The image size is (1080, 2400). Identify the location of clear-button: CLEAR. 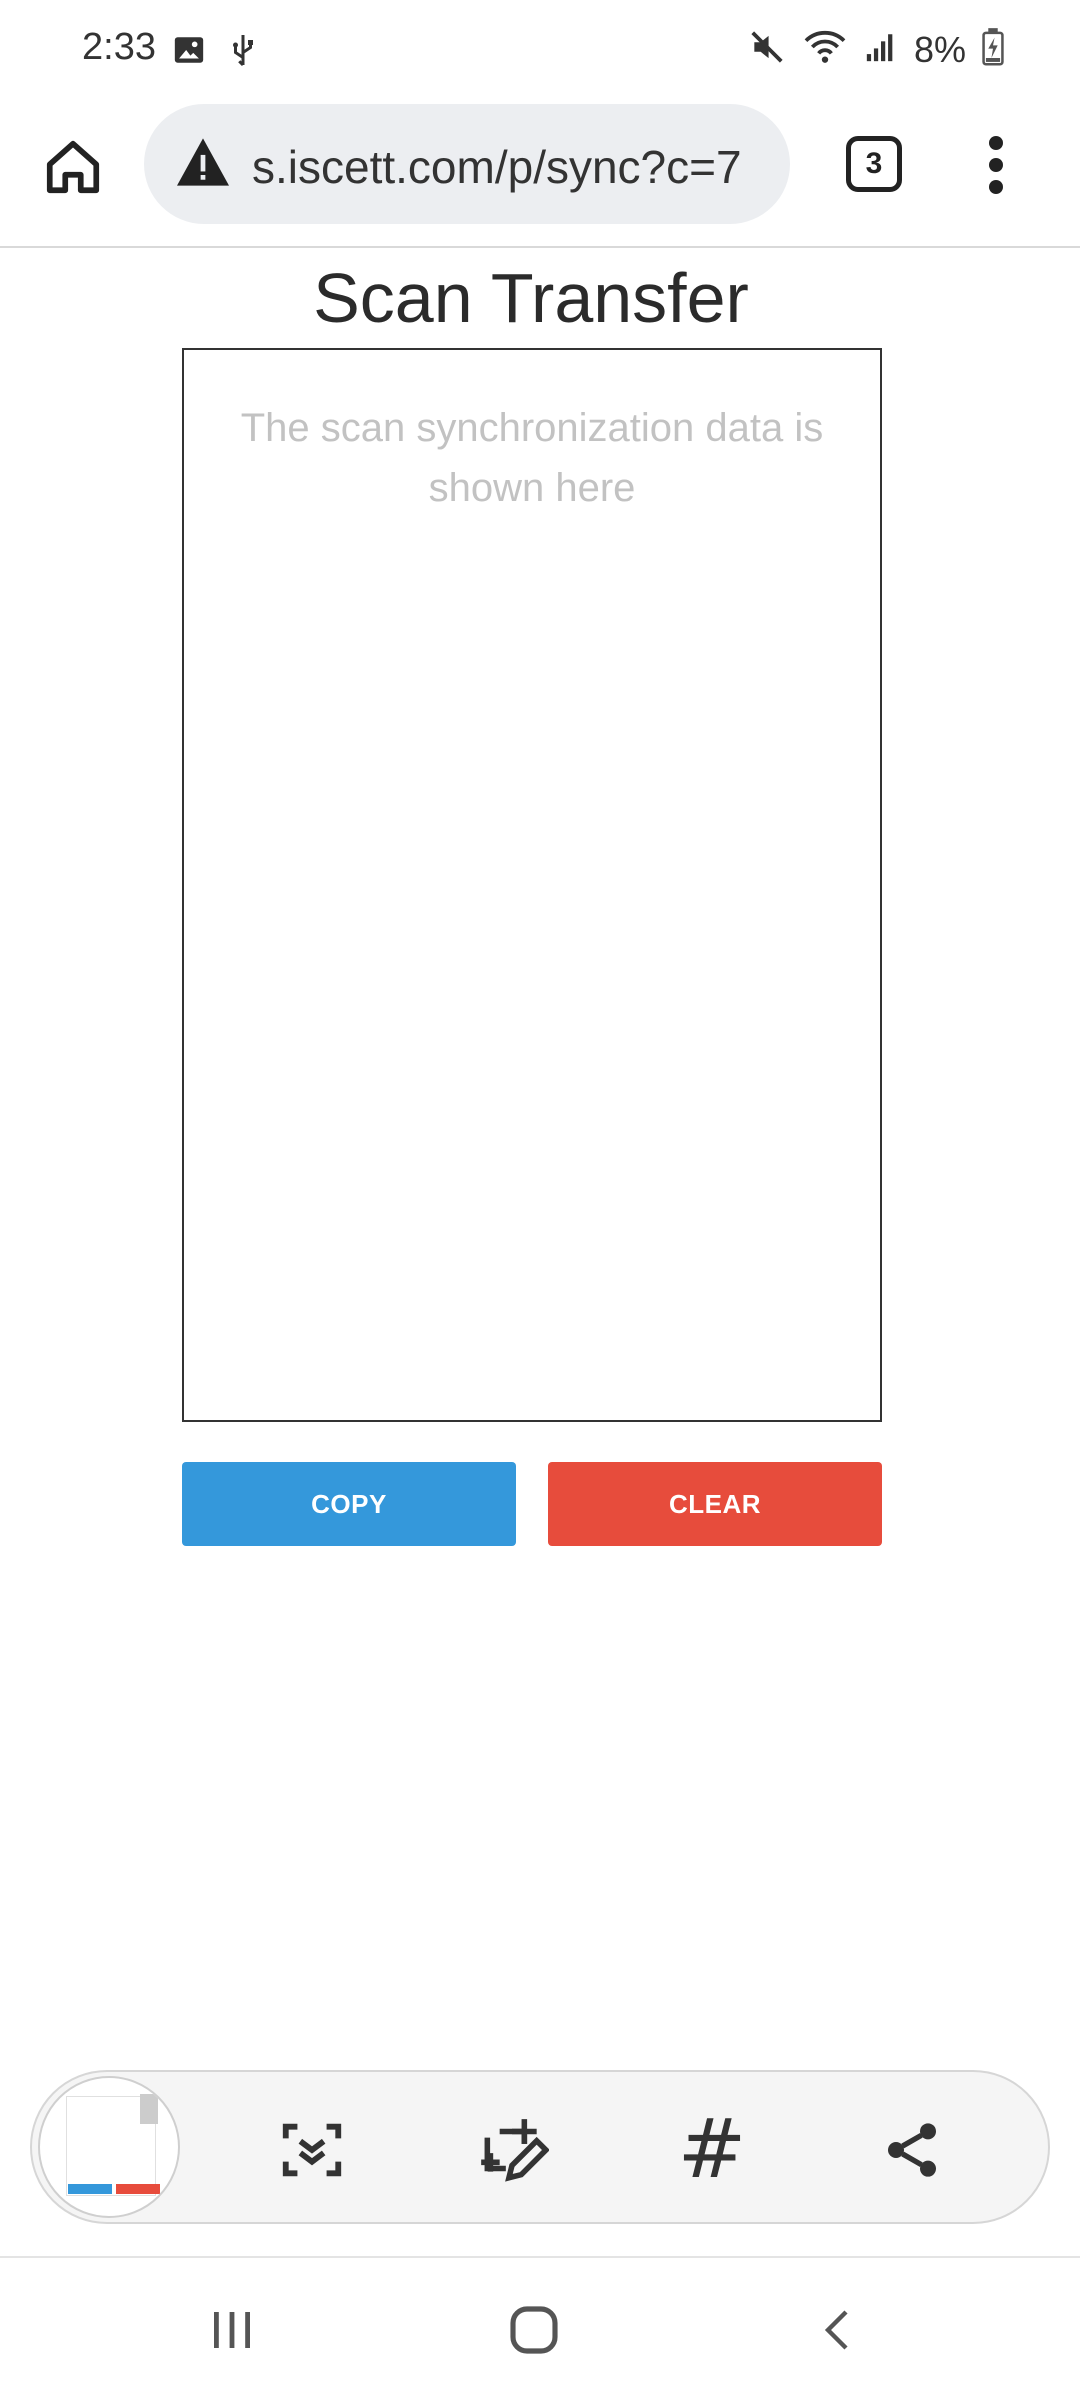
(715, 1504).